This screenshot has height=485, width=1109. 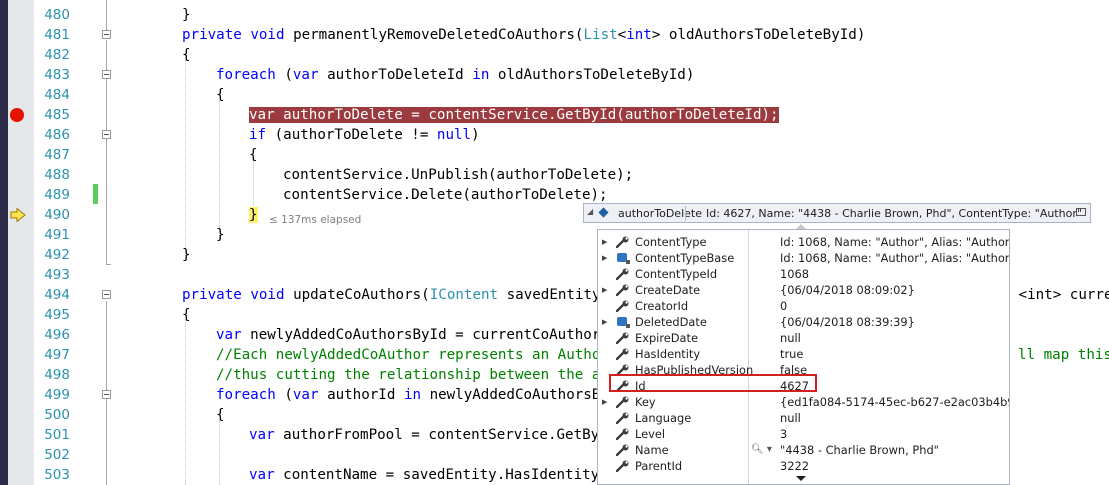 What do you see at coordinates (57, 415) in the screenshot?
I see `line-number: 500` at bounding box center [57, 415].